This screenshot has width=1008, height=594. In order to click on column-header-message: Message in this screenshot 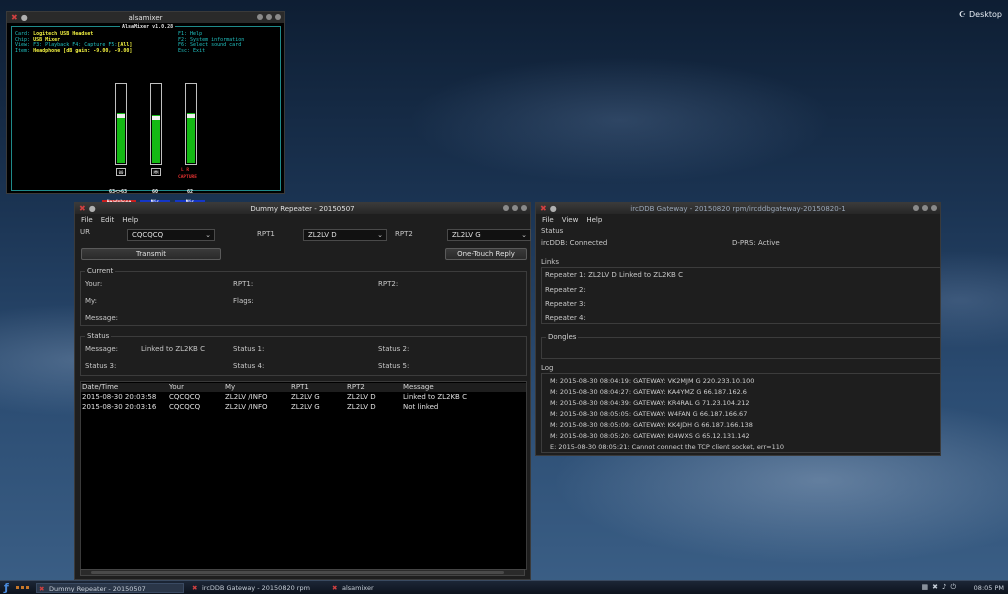, I will do `click(418, 387)`.